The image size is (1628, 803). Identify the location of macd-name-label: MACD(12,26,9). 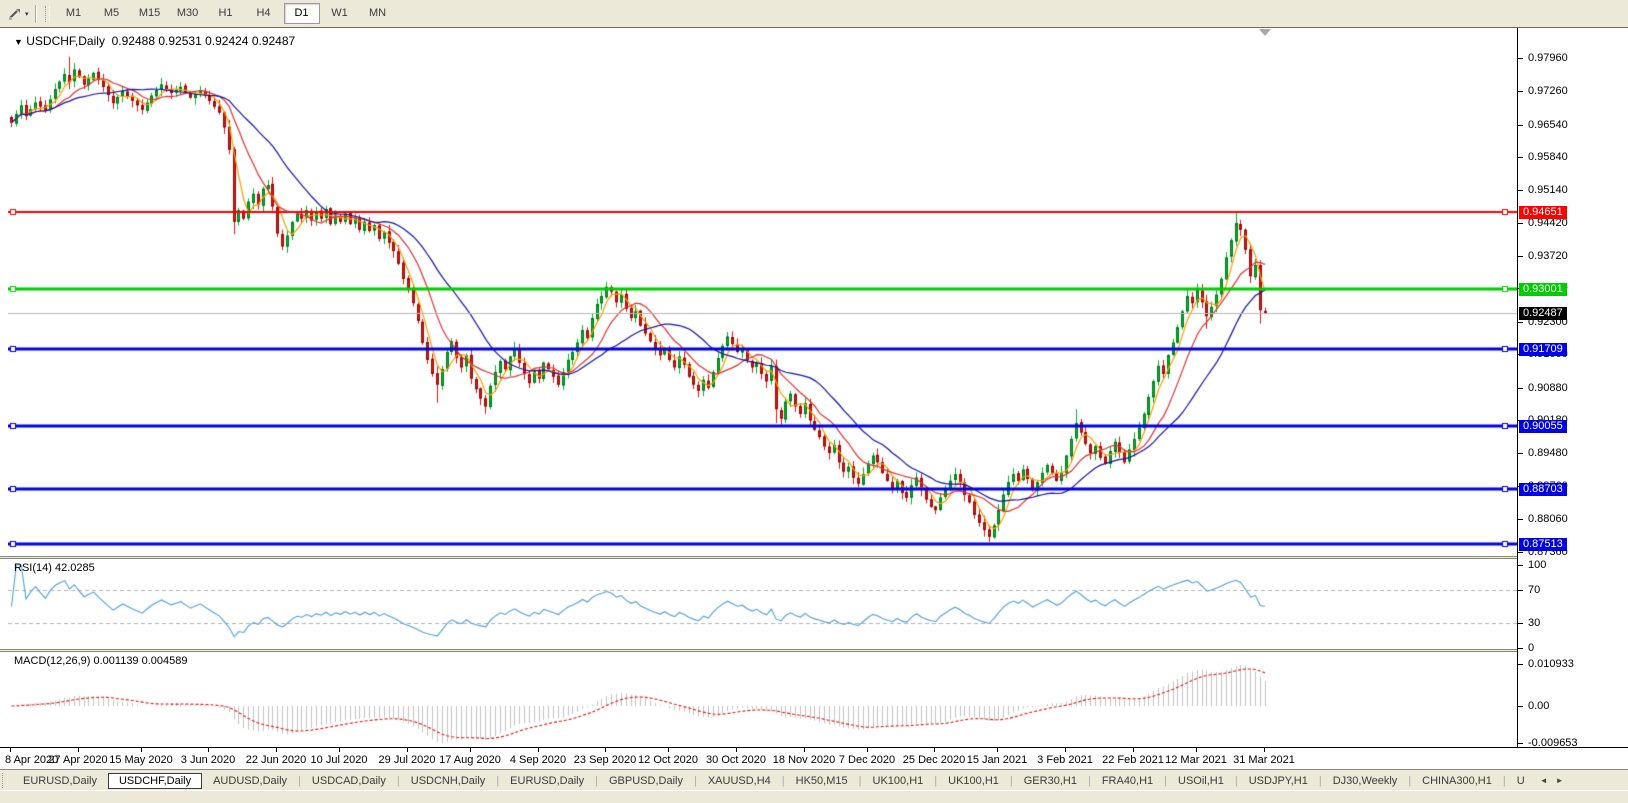
(52, 661).